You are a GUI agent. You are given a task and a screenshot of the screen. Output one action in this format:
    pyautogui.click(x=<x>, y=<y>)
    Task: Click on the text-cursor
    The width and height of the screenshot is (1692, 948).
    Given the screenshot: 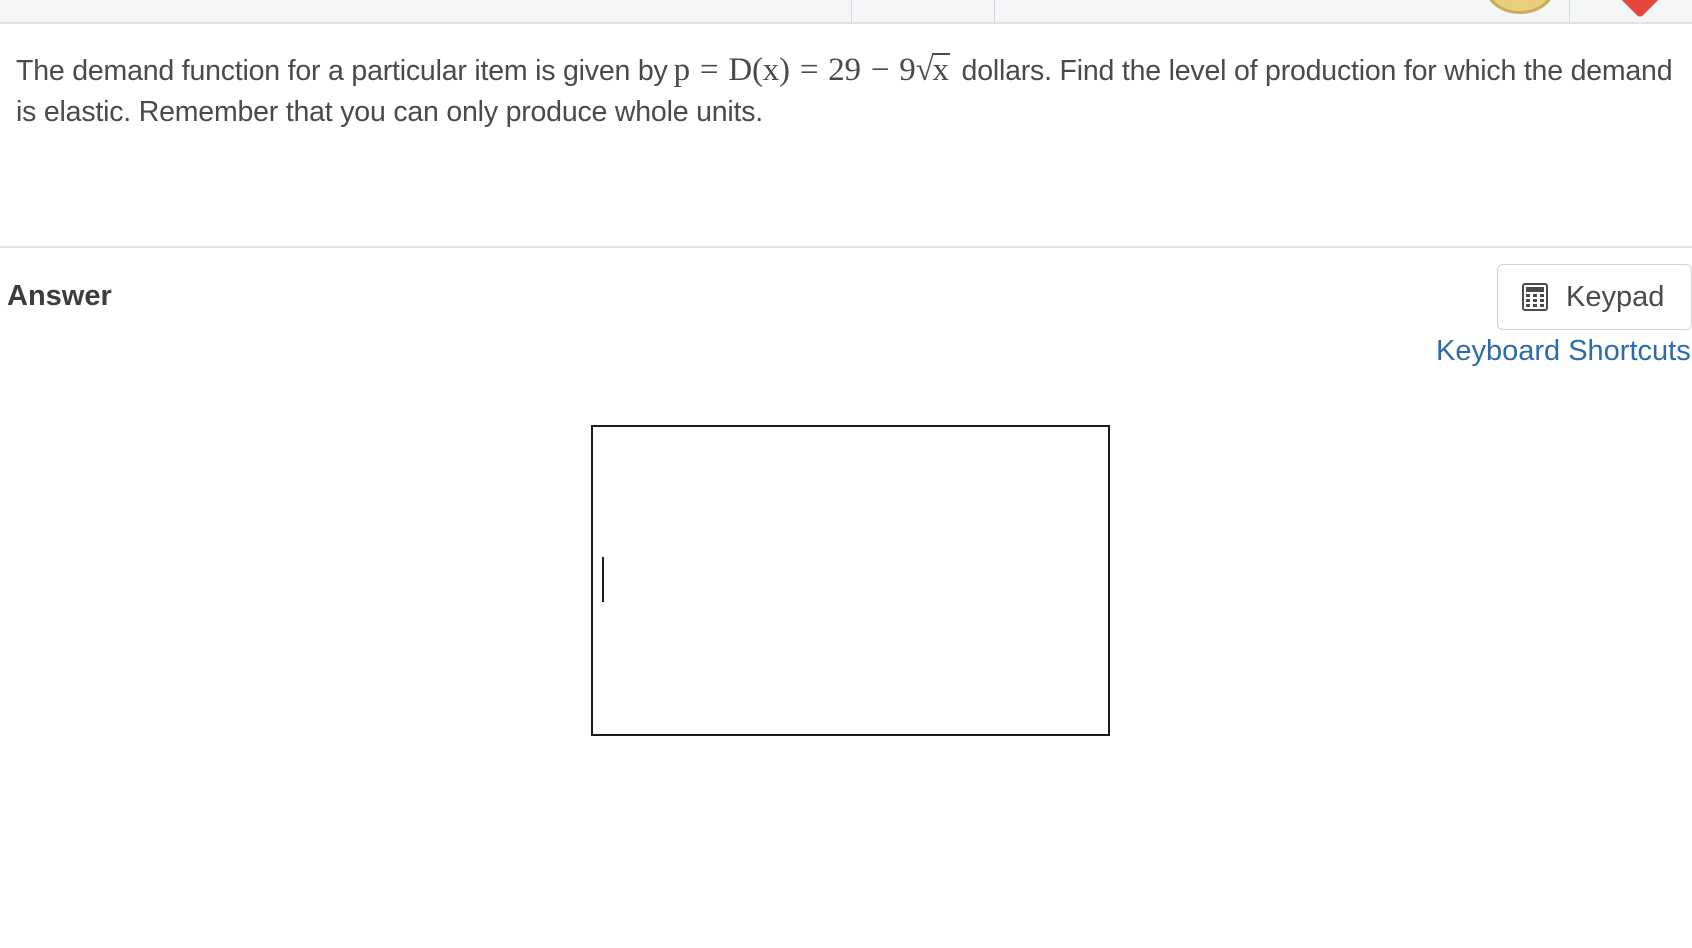 What is the action you would take?
    pyautogui.click(x=603, y=579)
    